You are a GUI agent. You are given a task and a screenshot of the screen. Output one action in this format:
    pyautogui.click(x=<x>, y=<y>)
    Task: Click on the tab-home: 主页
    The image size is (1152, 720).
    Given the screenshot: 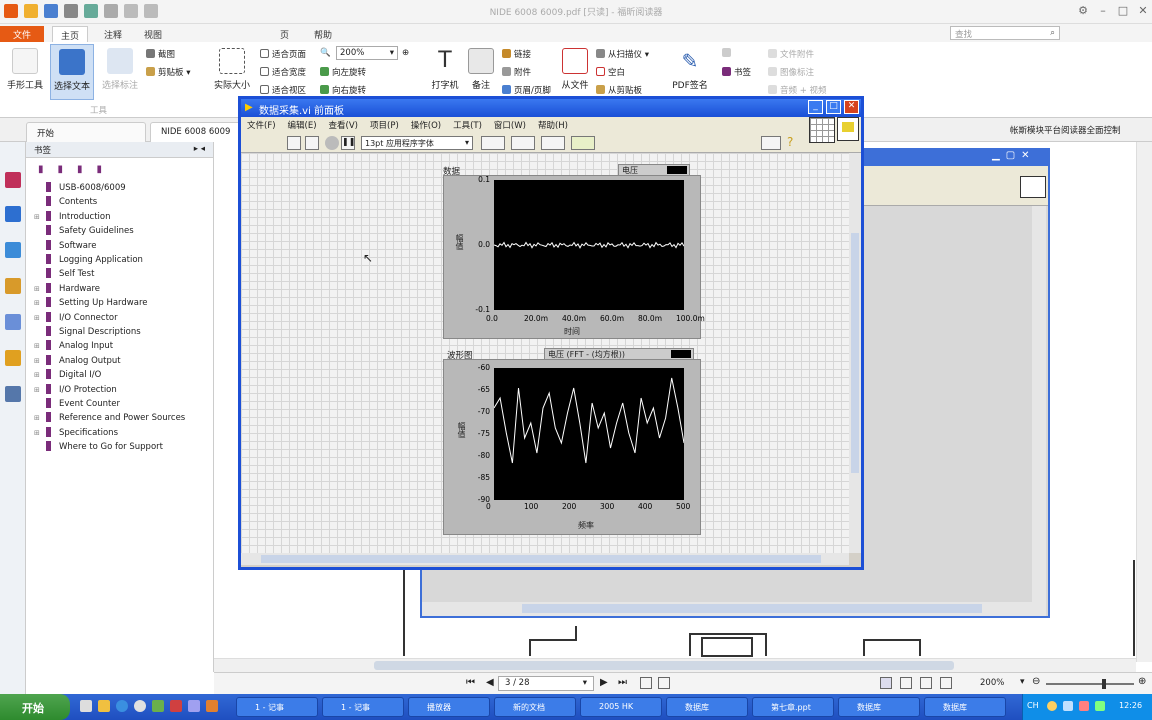 What is the action you would take?
    pyautogui.click(x=70, y=34)
    